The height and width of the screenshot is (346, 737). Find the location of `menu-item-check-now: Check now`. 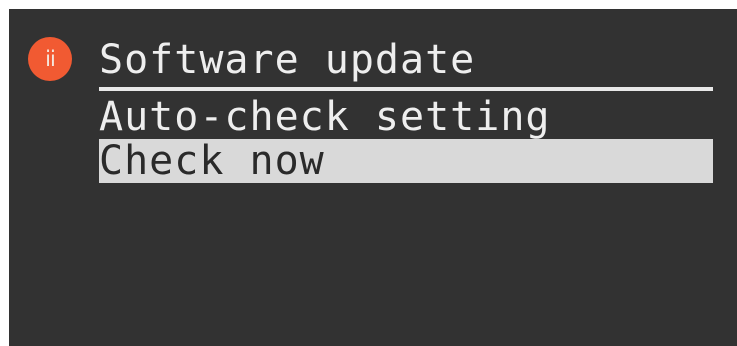

menu-item-check-now: Check now is located at coordinates (406, 161).